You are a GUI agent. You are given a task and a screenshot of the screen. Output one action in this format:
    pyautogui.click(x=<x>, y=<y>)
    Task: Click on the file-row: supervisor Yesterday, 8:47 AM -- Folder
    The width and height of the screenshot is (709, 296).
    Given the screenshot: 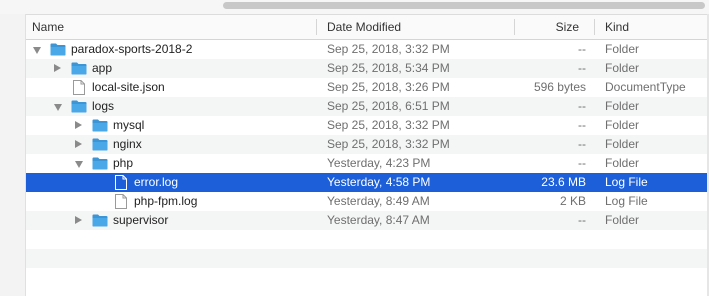 What is the action you would take?
    pyautogui.click(x=366, y=220)
    